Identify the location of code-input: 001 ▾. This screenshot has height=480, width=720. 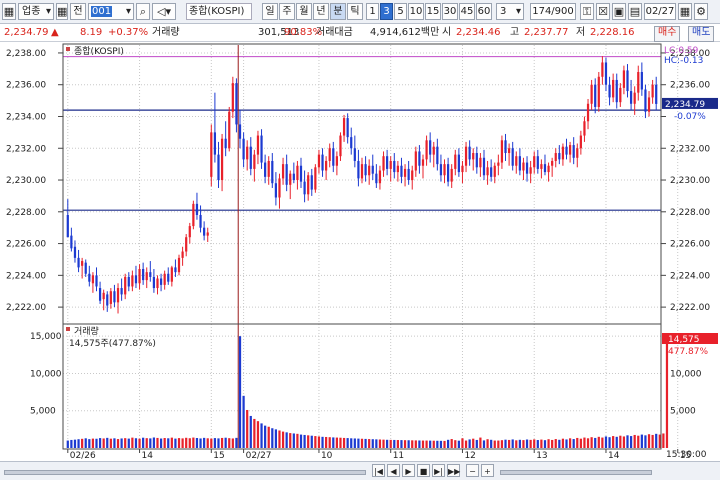
(111, 11).